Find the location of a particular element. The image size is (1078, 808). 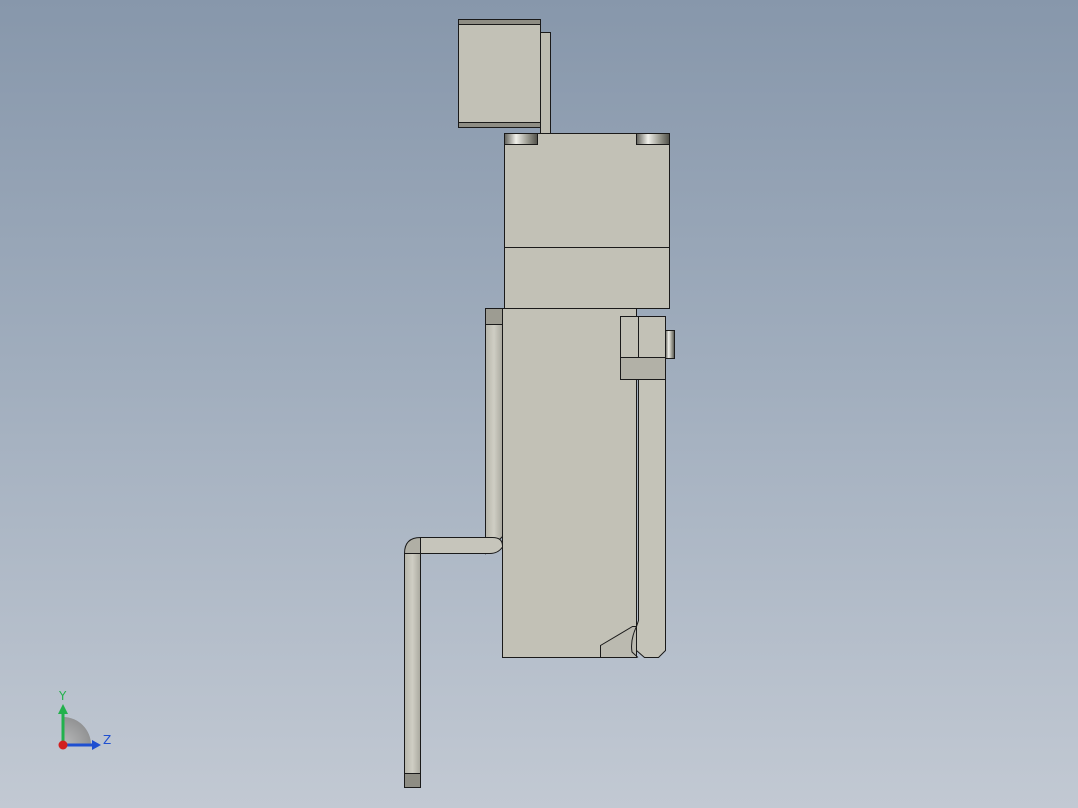

mounting-hole-left is located at coordinates (521, 139).